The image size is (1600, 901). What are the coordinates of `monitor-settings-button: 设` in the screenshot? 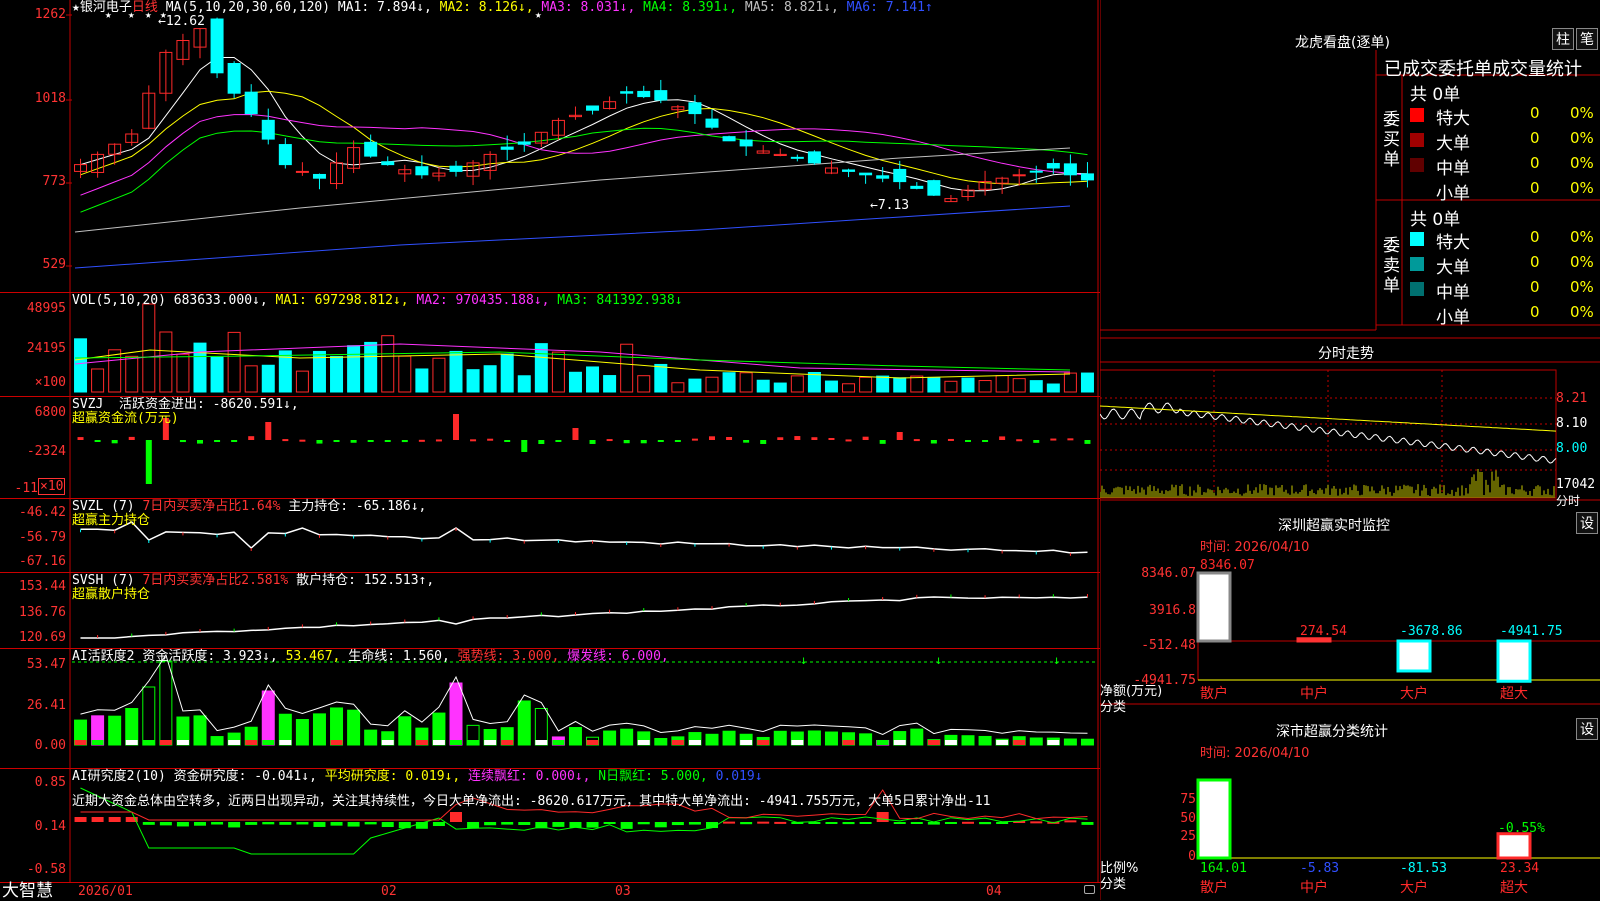 It's located at (1587, 523).